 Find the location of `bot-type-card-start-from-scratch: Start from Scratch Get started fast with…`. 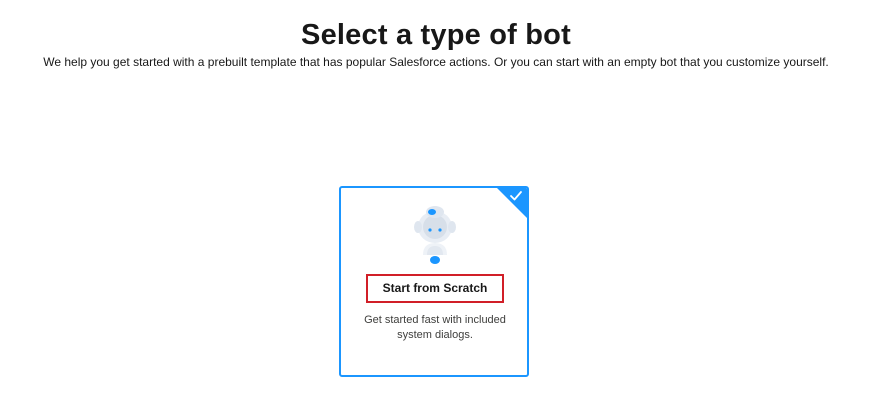

bot-type-card-start-from-scratch: Start from Scratch Get started fast with… is located at coordinates (434, 281).